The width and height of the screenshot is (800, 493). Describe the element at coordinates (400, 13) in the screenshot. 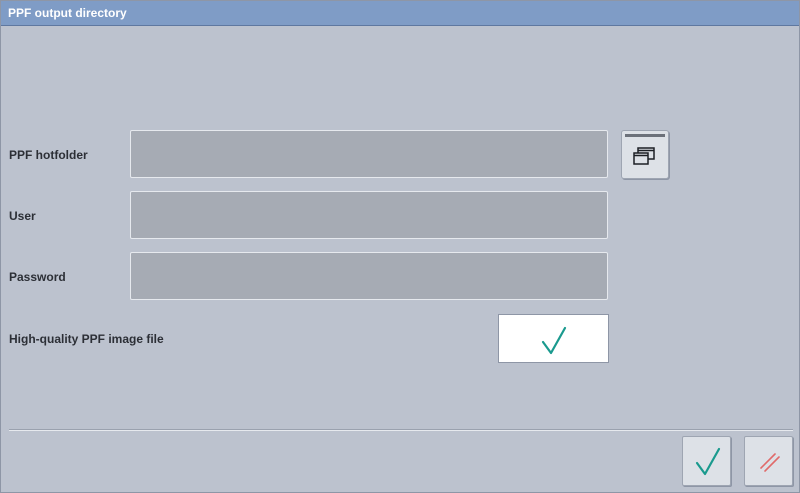

I see `dialog-title: PPF output directory` at that location.